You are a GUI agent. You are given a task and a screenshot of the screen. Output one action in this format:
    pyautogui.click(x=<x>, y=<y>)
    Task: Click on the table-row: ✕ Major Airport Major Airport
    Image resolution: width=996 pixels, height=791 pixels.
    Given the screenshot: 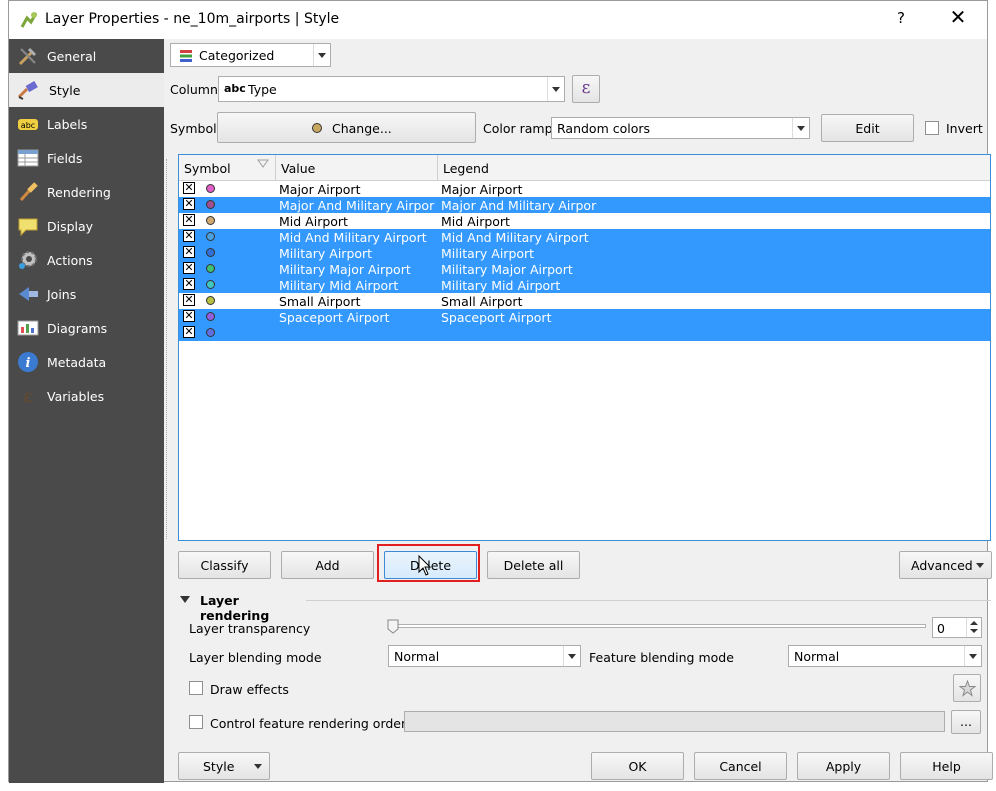 What is the action you would take?
    pyautogui.click(x=584, y=189)
    